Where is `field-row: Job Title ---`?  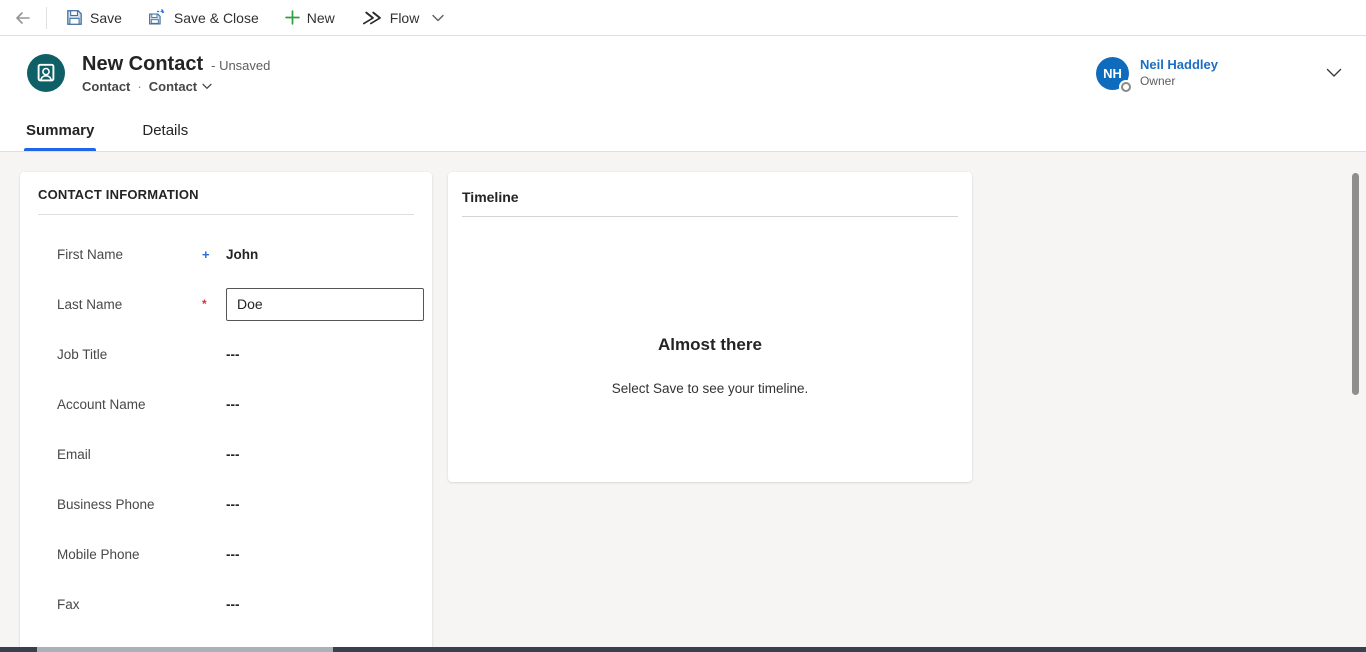
field-row: Job Title --- is located at coordinates (226, 354).